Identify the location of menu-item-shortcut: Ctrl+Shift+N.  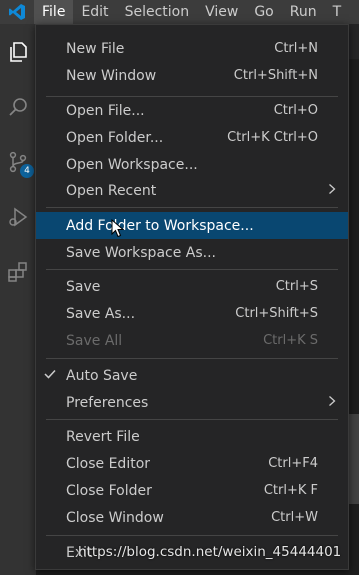
(275, 75).